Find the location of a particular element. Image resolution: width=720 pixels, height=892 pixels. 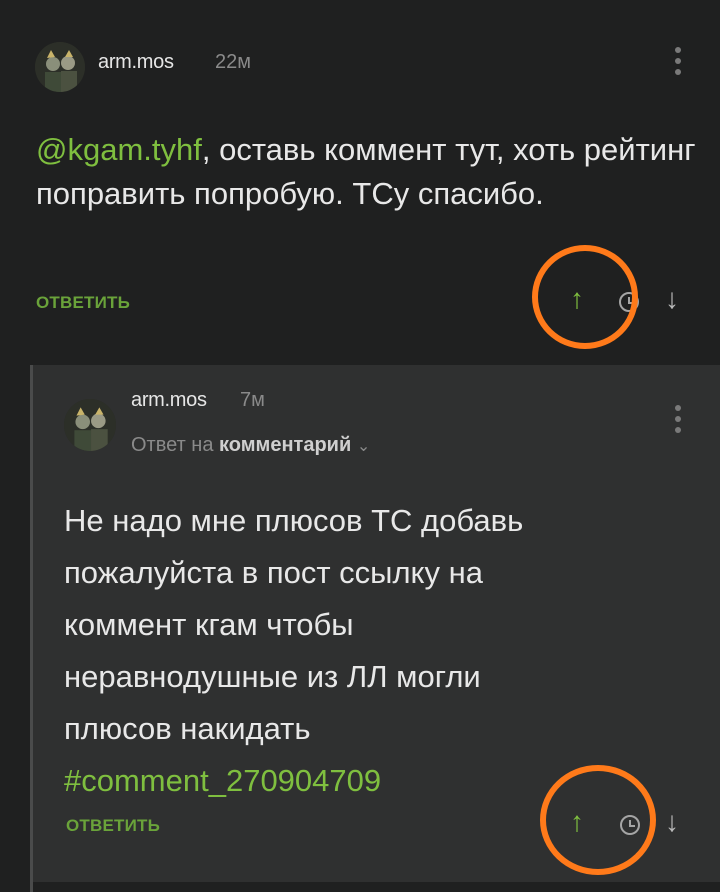

reply-username: arm.mos is located at coordinates (169, 400).